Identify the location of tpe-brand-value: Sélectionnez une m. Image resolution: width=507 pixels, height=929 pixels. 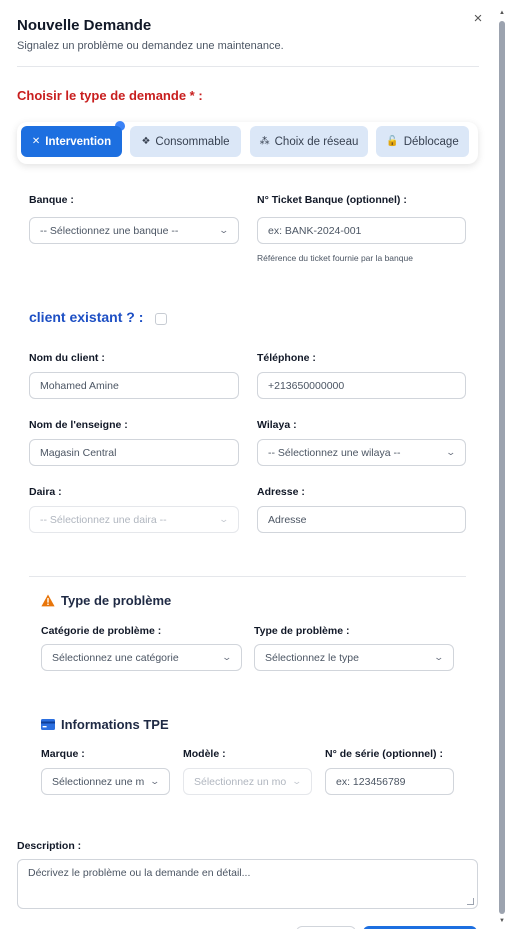
(98, 781).